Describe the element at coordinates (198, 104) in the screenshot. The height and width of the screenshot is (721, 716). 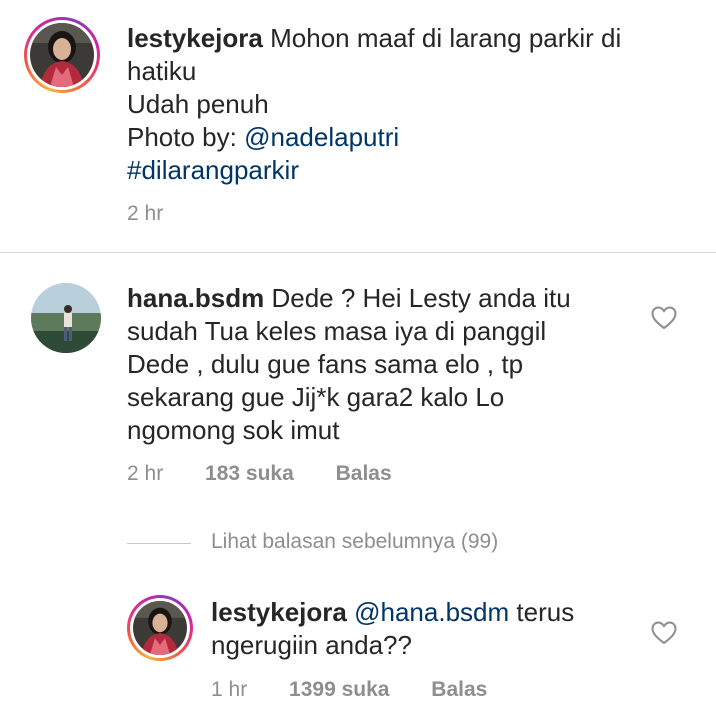
I see `caption-text-line3: Udah penuh` at that location.